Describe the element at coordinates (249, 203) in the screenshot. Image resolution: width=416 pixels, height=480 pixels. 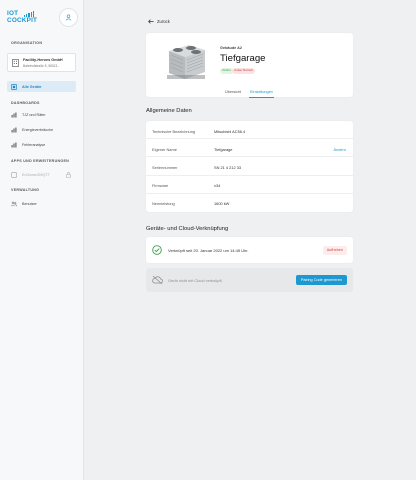
I see `data-row: Nennleistung 1600 kW` at that location.